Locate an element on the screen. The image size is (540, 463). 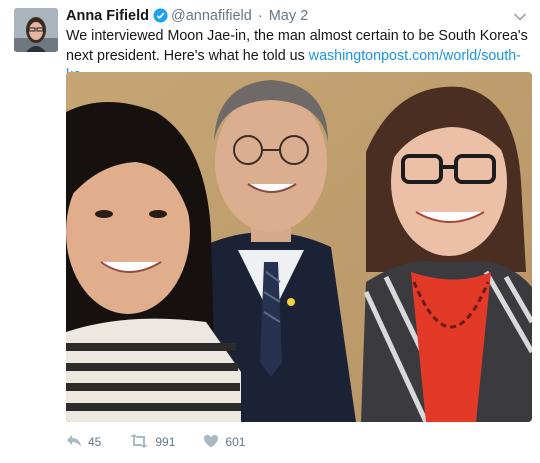
verified-badge-icon is located at coordinates (160, 18).